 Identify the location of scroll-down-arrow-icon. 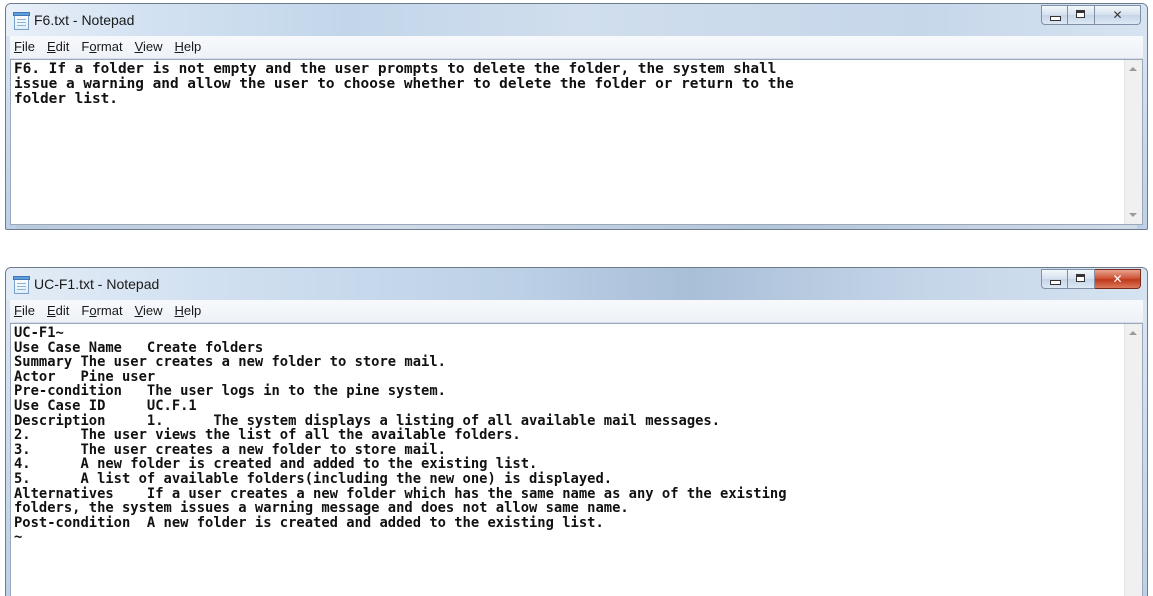
(1133, 215).